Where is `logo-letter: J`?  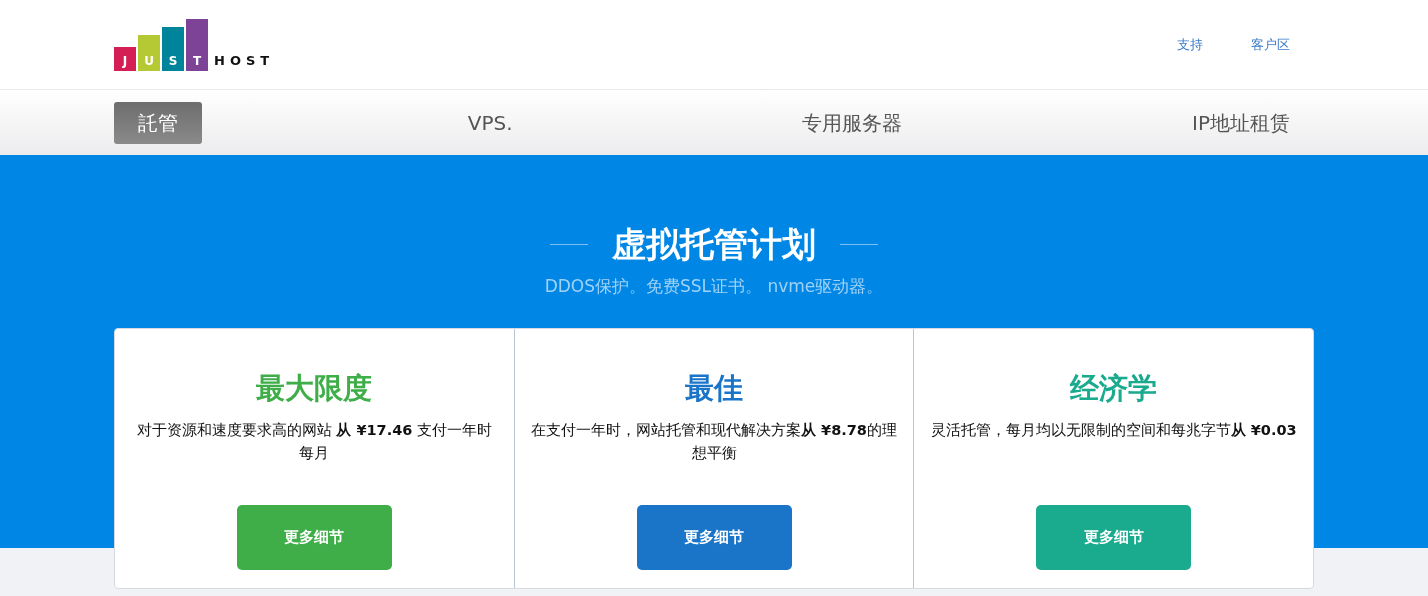
logo-letter: J is located at coordinates (125, 58).